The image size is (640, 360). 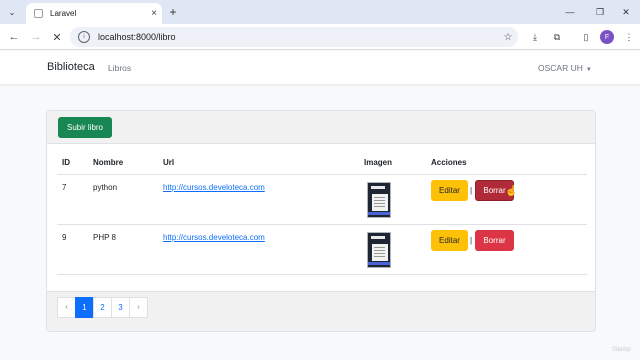 What do you see at coordinates (66, 307) in the screenshot?
I see `pagination-prev: ‹` at bounding box center [66, 307].